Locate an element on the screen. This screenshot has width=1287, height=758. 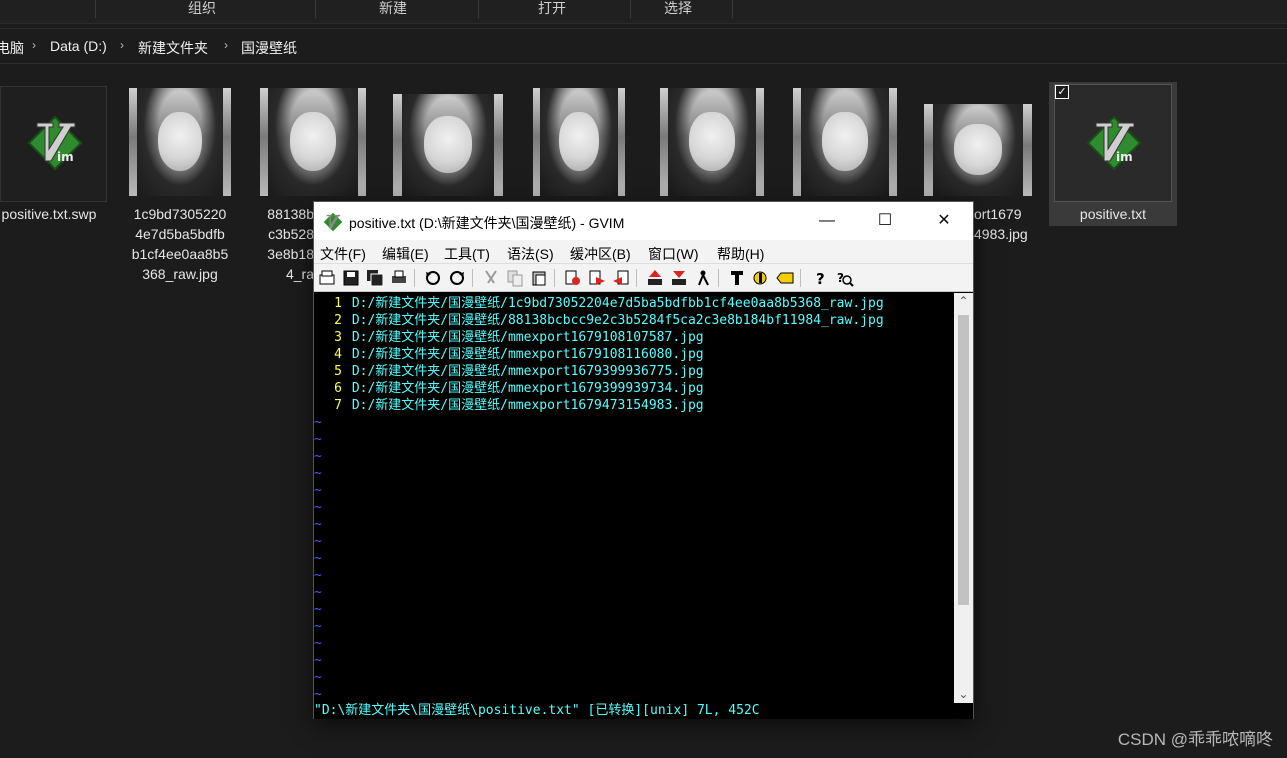
save-all-icon is located at coordinates (375, 278).